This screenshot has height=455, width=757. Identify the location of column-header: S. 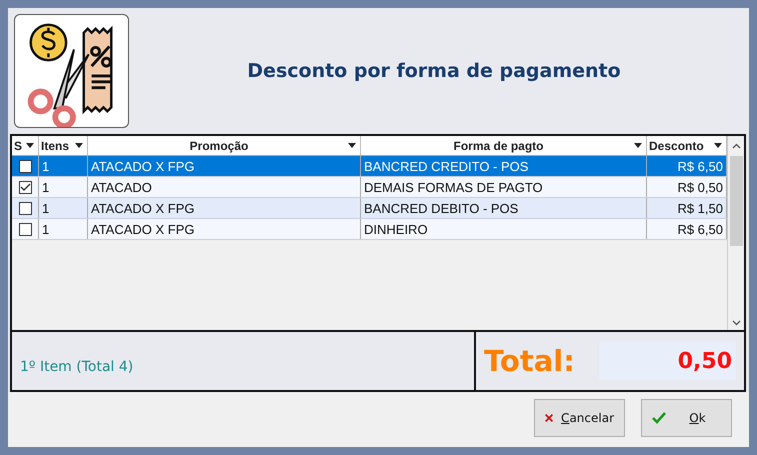
(25, 145).